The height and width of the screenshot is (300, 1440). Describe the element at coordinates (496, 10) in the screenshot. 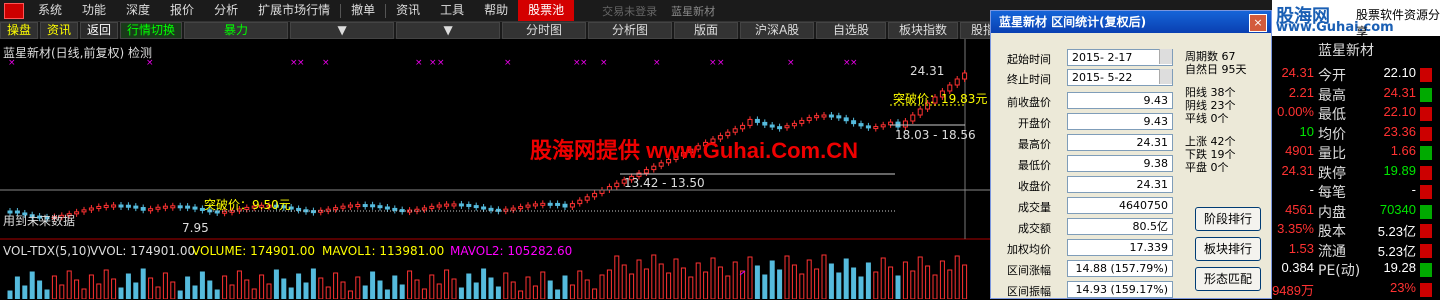

I see `menu-help: 帮助` at that location.